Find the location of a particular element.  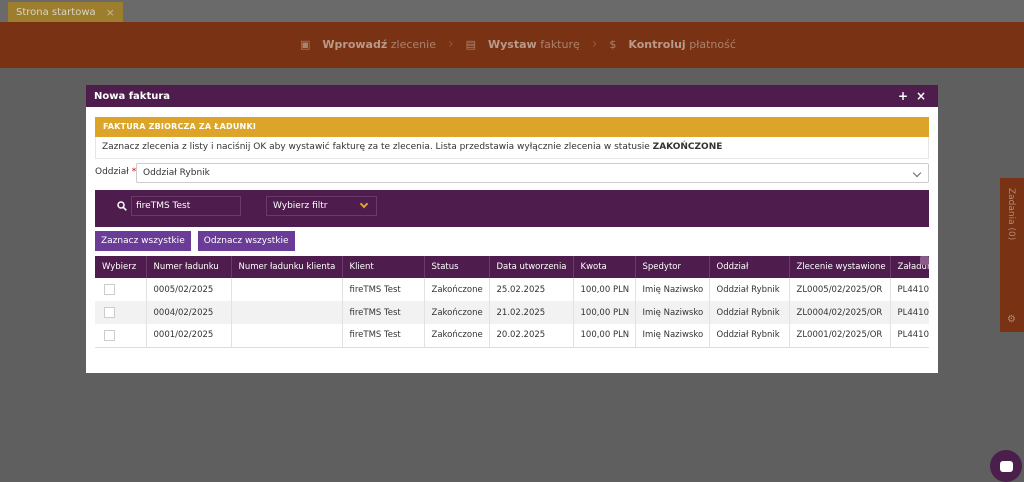

col-header-created-date: Data utworzenia is located at coordinates (531, 267).